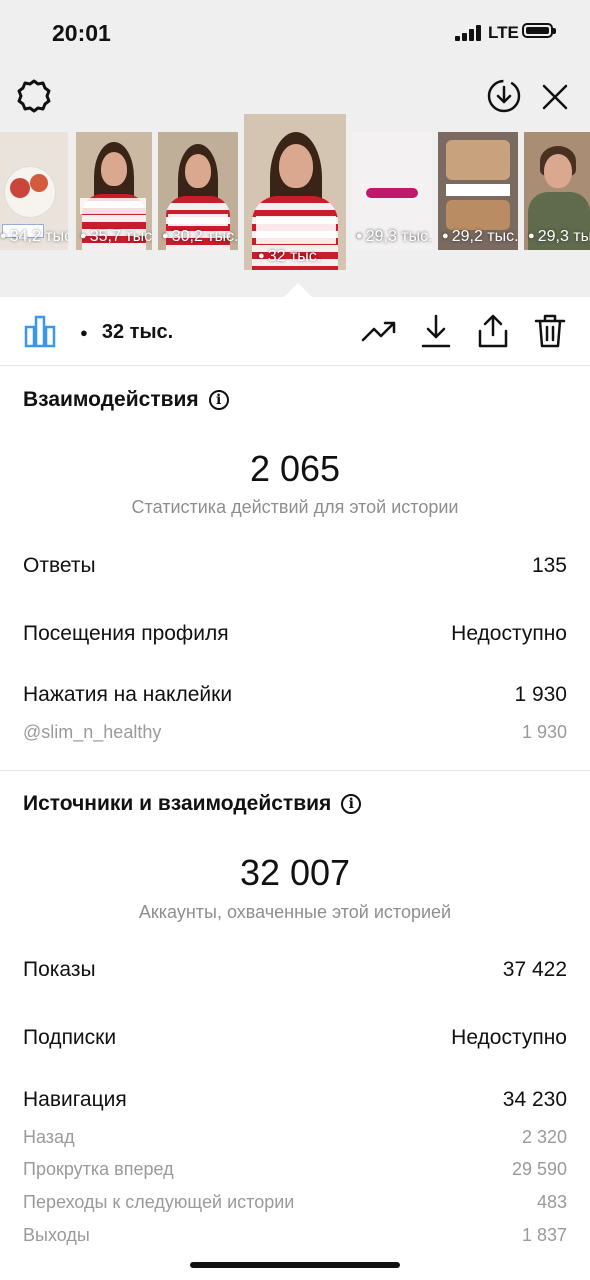 This screenshot has height=1280, width=590. Describe the element at coordinates (544, 1235) in the screenshot. I see `stat-sub-value: 1 837` at that location.